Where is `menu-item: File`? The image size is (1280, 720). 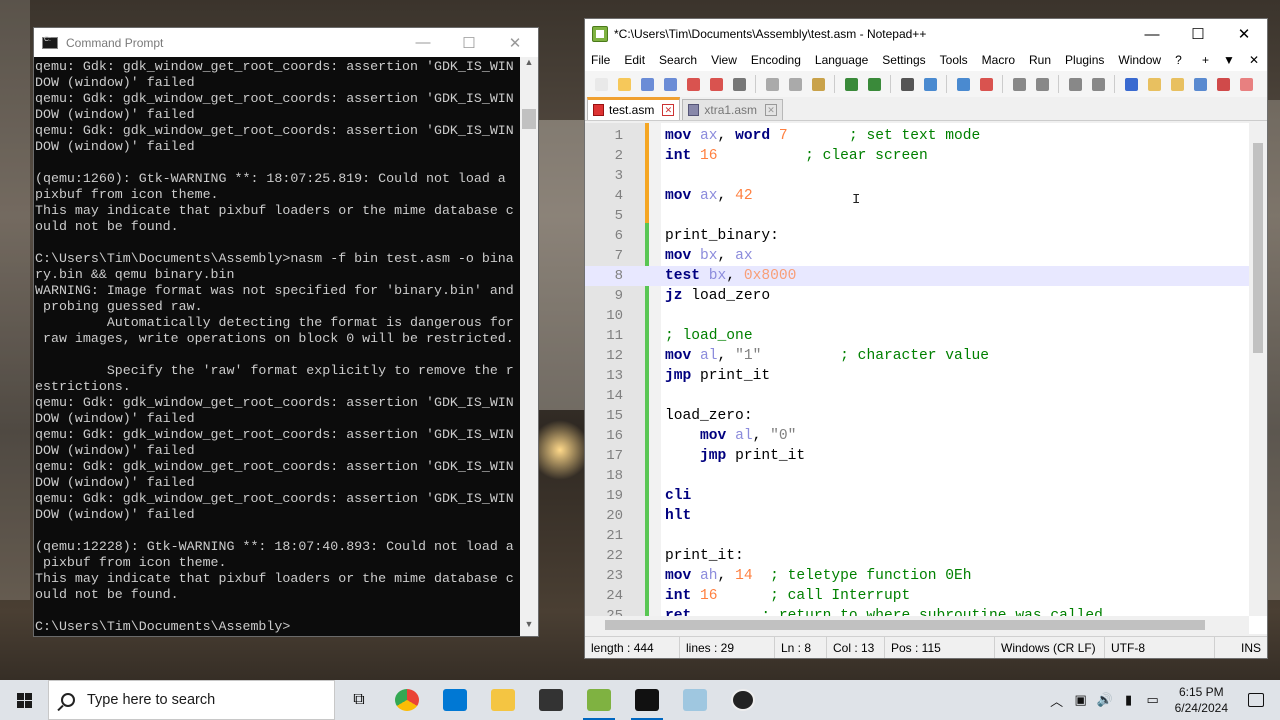 menu-item: File is located at coordinates (600, 60).